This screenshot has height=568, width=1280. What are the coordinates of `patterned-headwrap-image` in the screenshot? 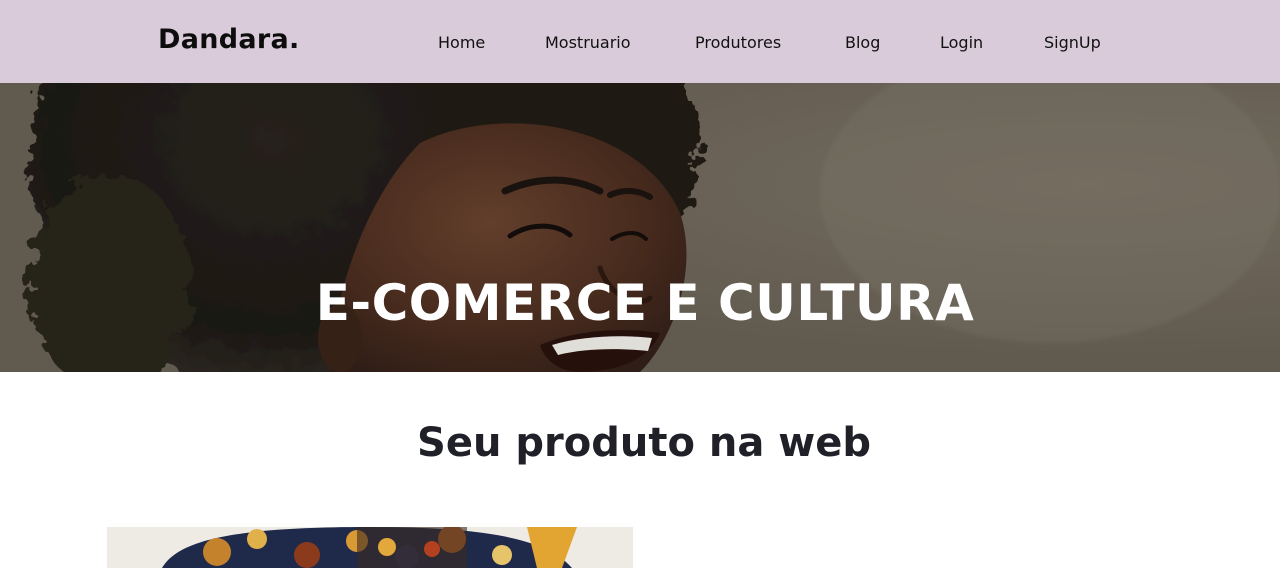 It's located at (370, 547).